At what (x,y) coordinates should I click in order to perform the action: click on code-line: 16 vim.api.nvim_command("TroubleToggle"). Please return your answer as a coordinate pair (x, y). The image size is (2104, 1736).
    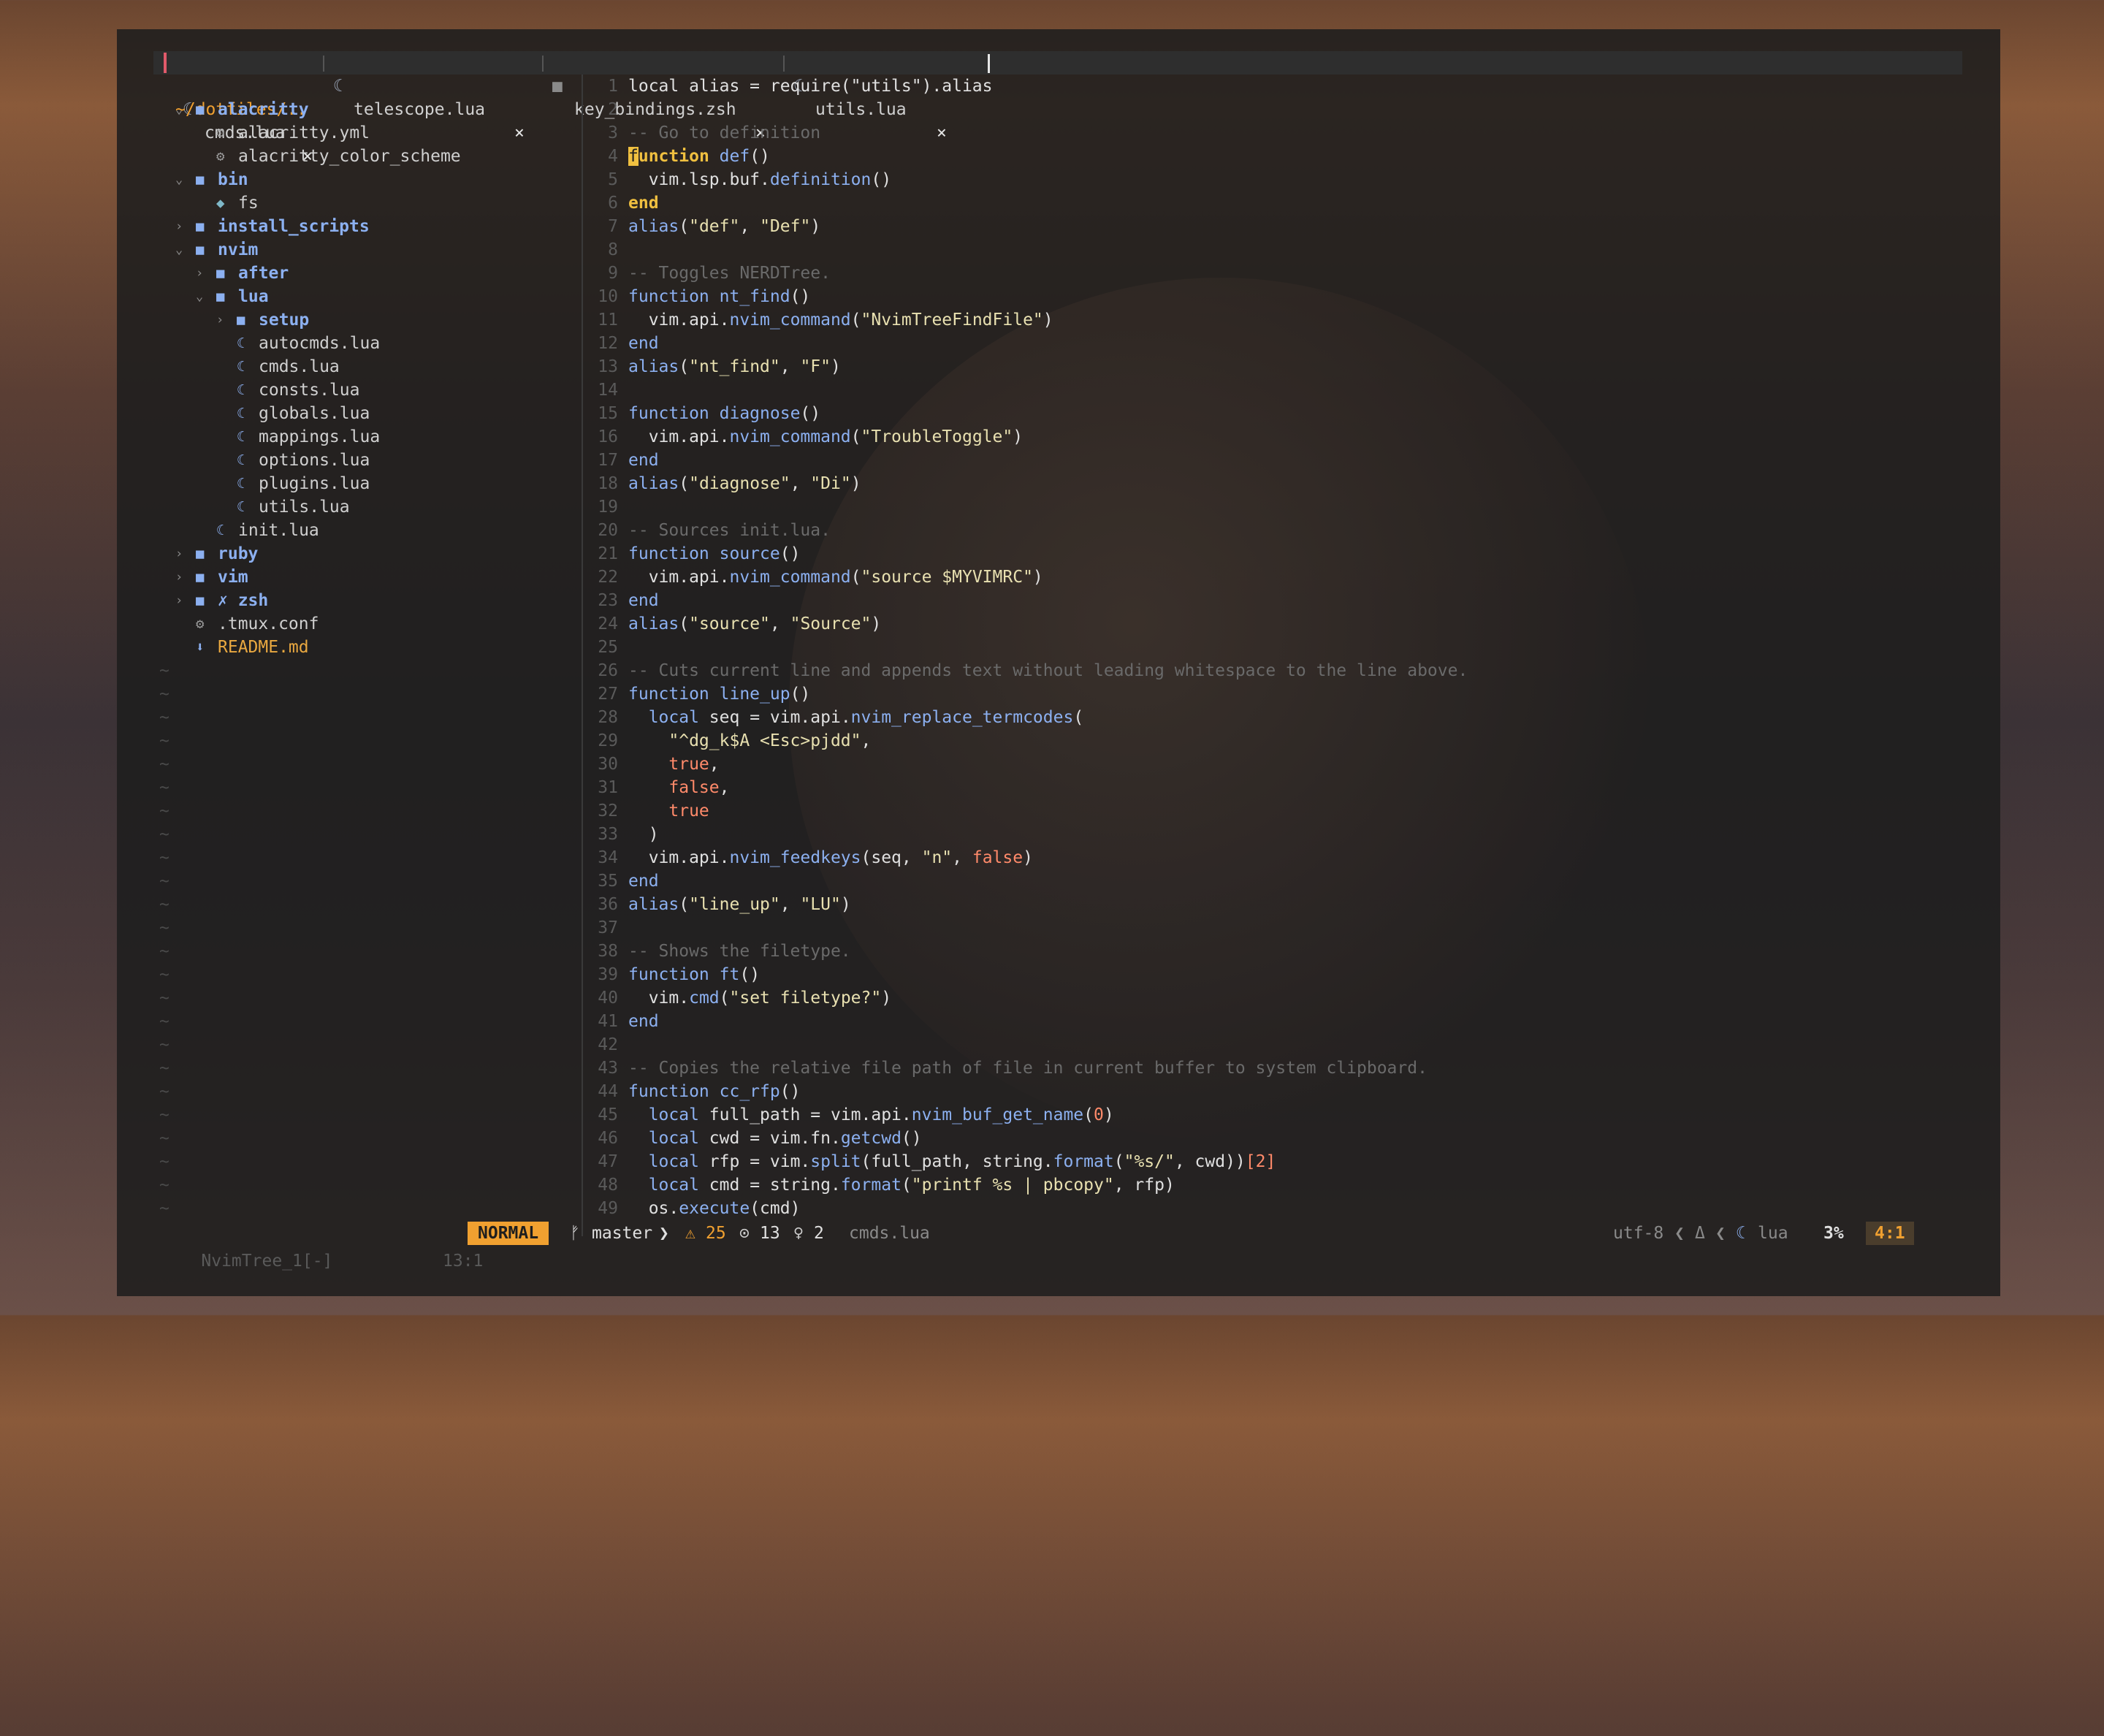
    Looking at the image, I should click on (1273, 437).